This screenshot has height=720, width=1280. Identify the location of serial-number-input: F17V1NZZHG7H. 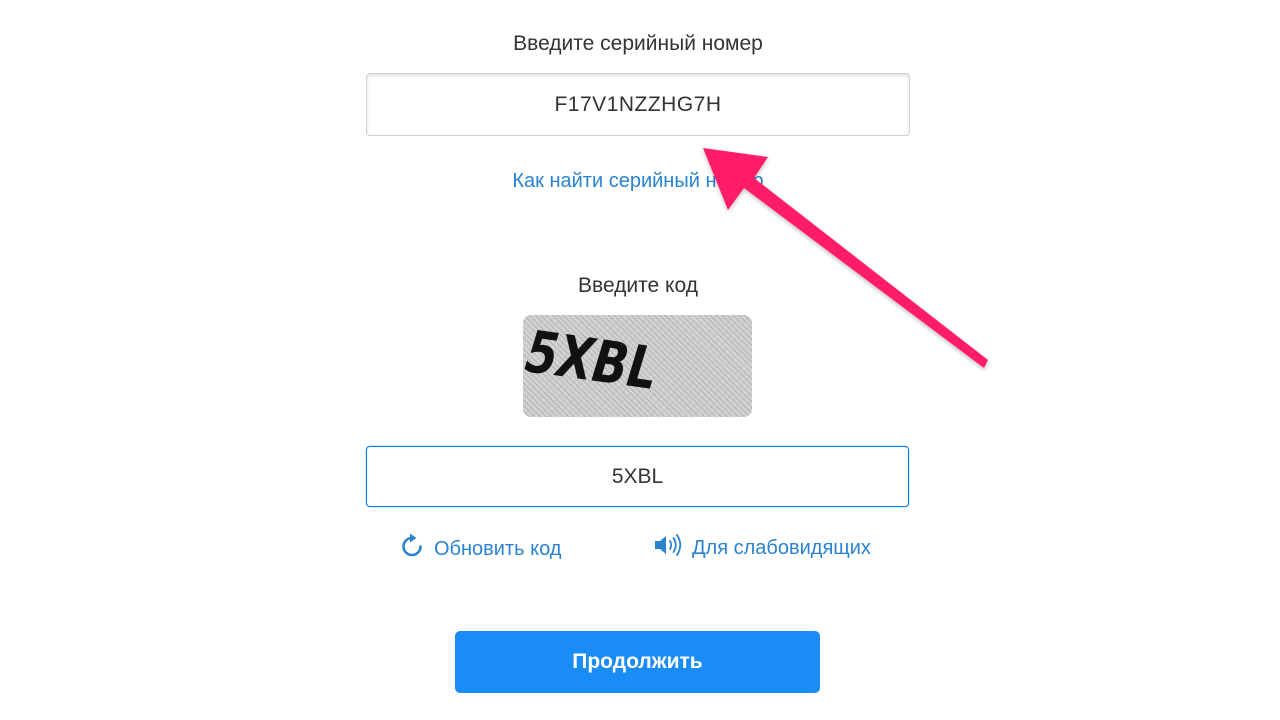
(638, 104).